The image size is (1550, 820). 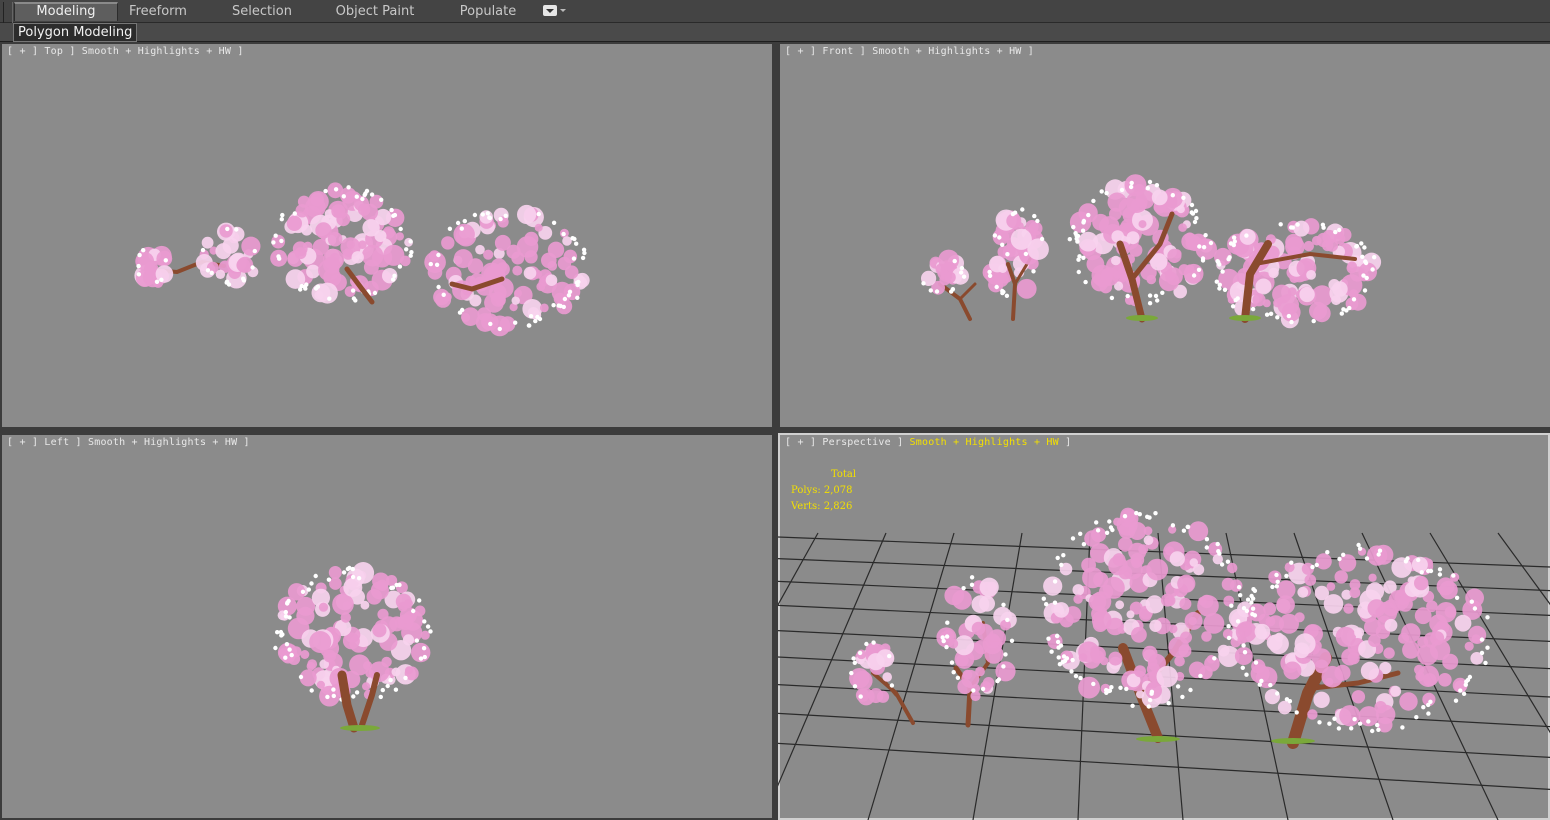 I want to click on viewport-shading-menu: Smooth + Highlights + HW, so click(x=984, y=442).